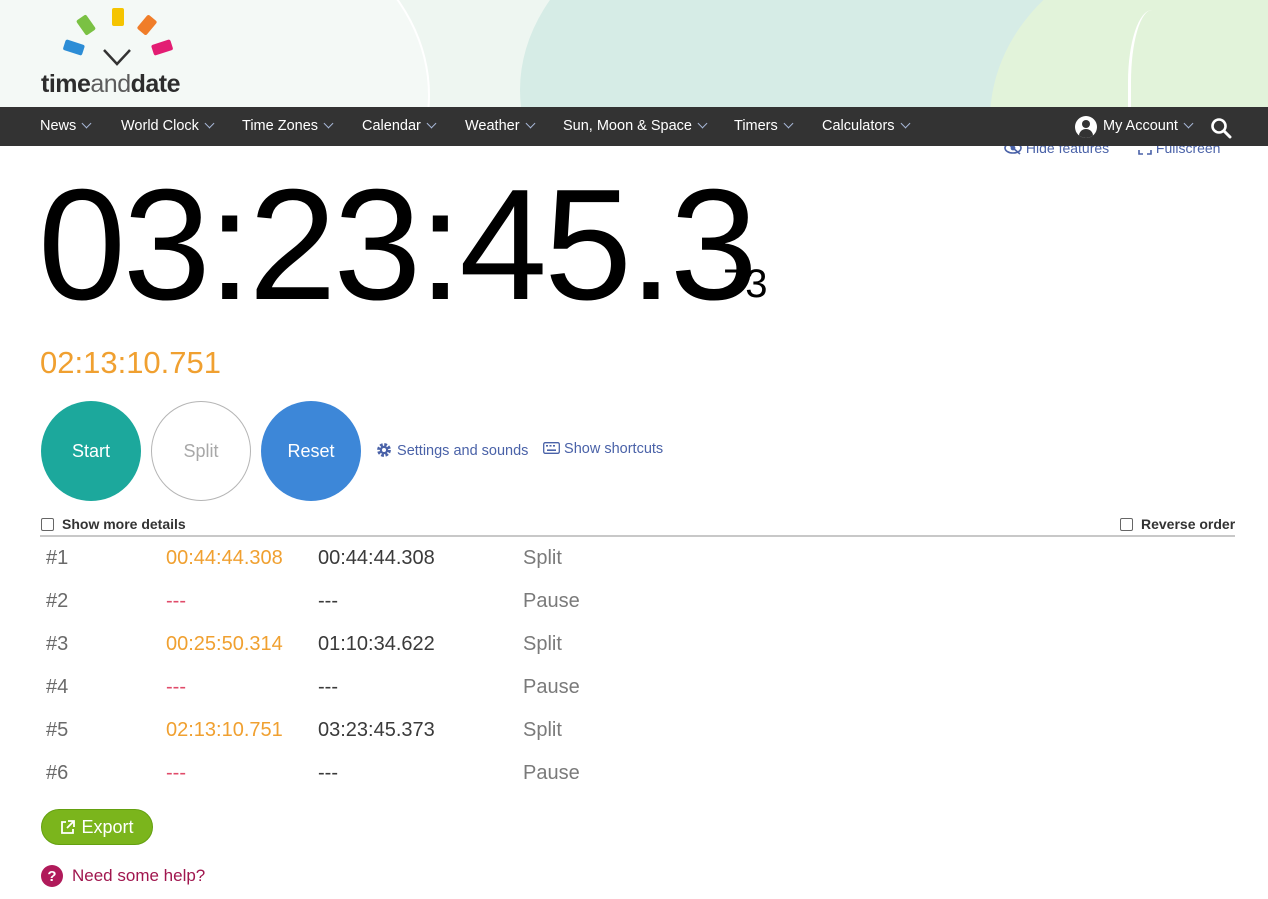 This screenshot has width=1268, height=899. What do you see at coordinates (139, 875) in the screenshot?
I see `help-label: Need some help?` at bounding box center [139, 875].